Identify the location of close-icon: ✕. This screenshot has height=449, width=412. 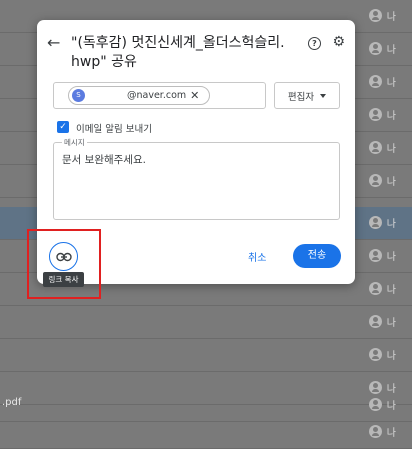
(194, 95).